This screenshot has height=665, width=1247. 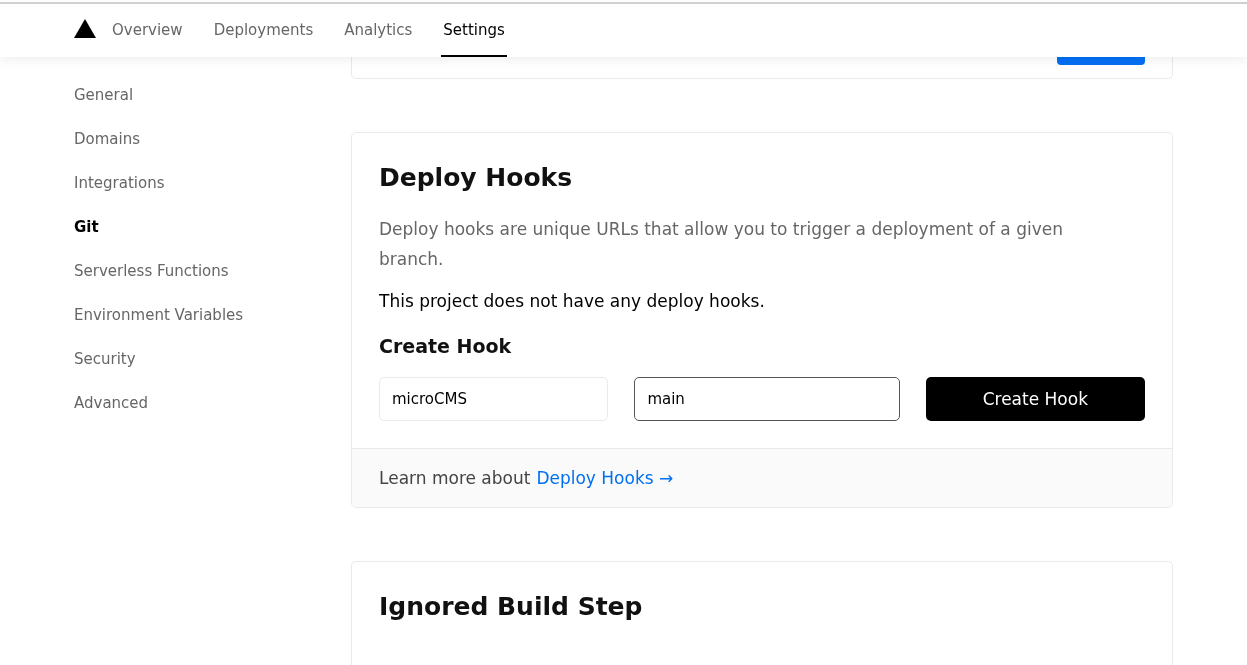 I want to click on sidebar-item: Environment Variables, so click(x=159, y=327).